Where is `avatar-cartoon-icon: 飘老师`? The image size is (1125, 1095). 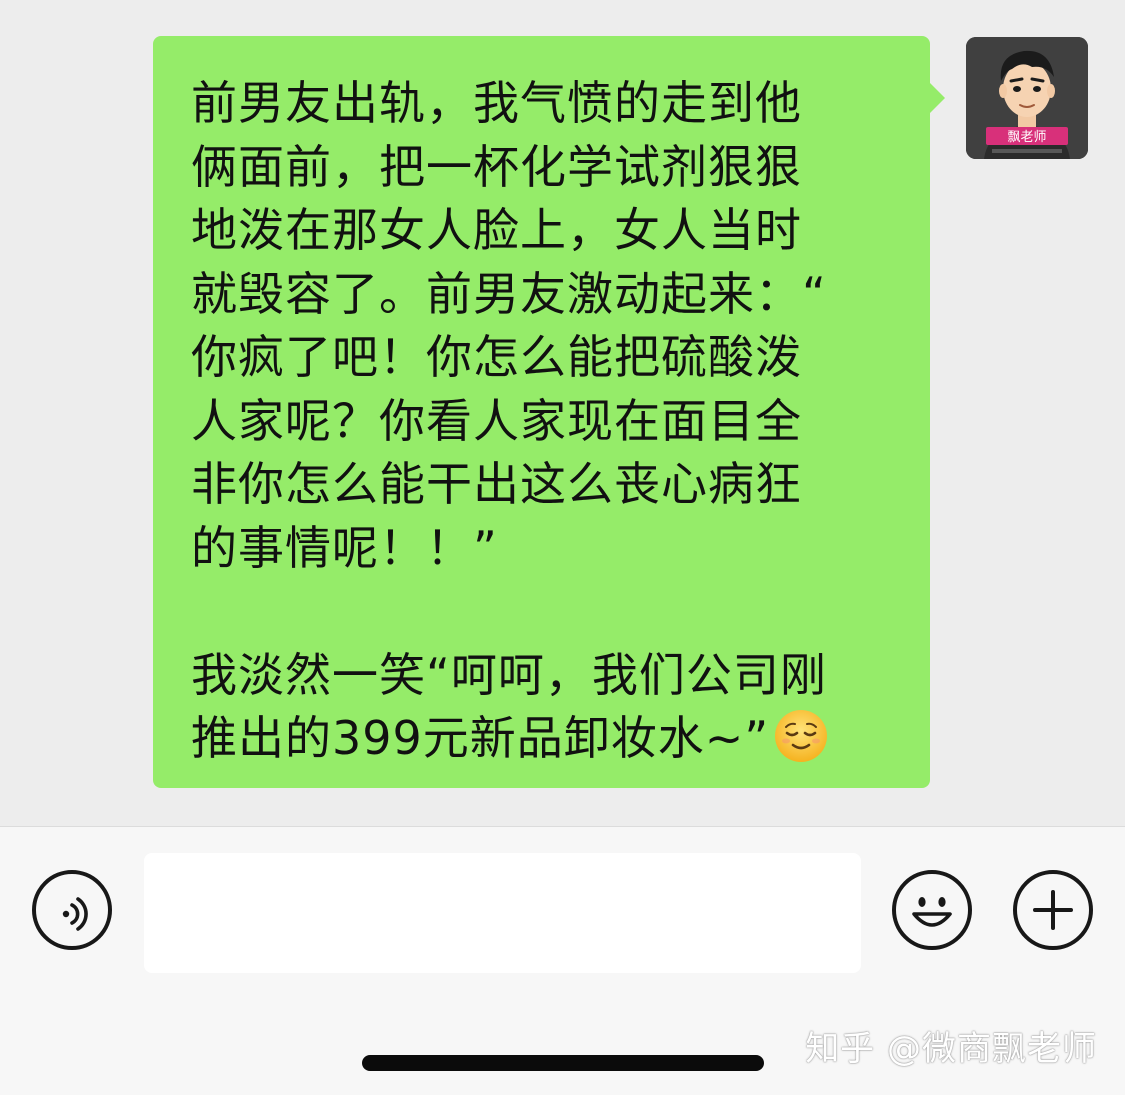
avatar-cartoon-icon: 飘老师 is located at coordinates (1027, 98).